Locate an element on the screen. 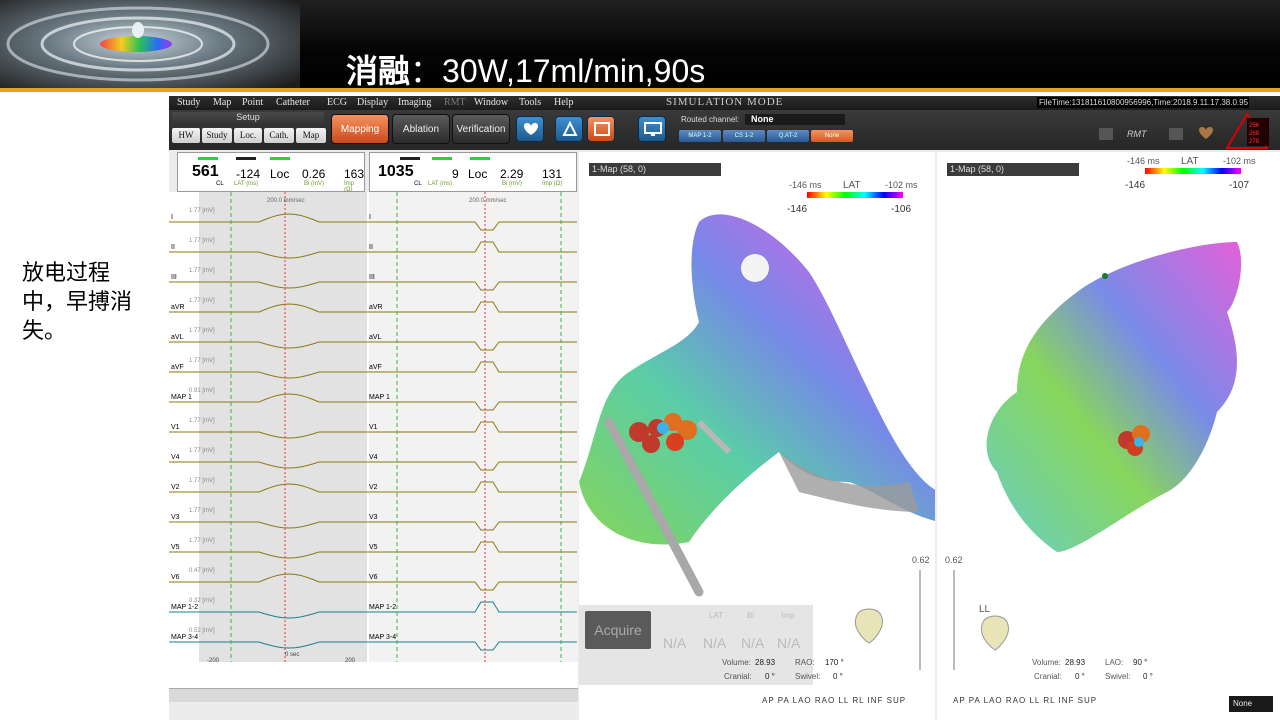 This screenshot has width=1280, height=720. setup-map-button: Map is located at coordinates (311, 135).